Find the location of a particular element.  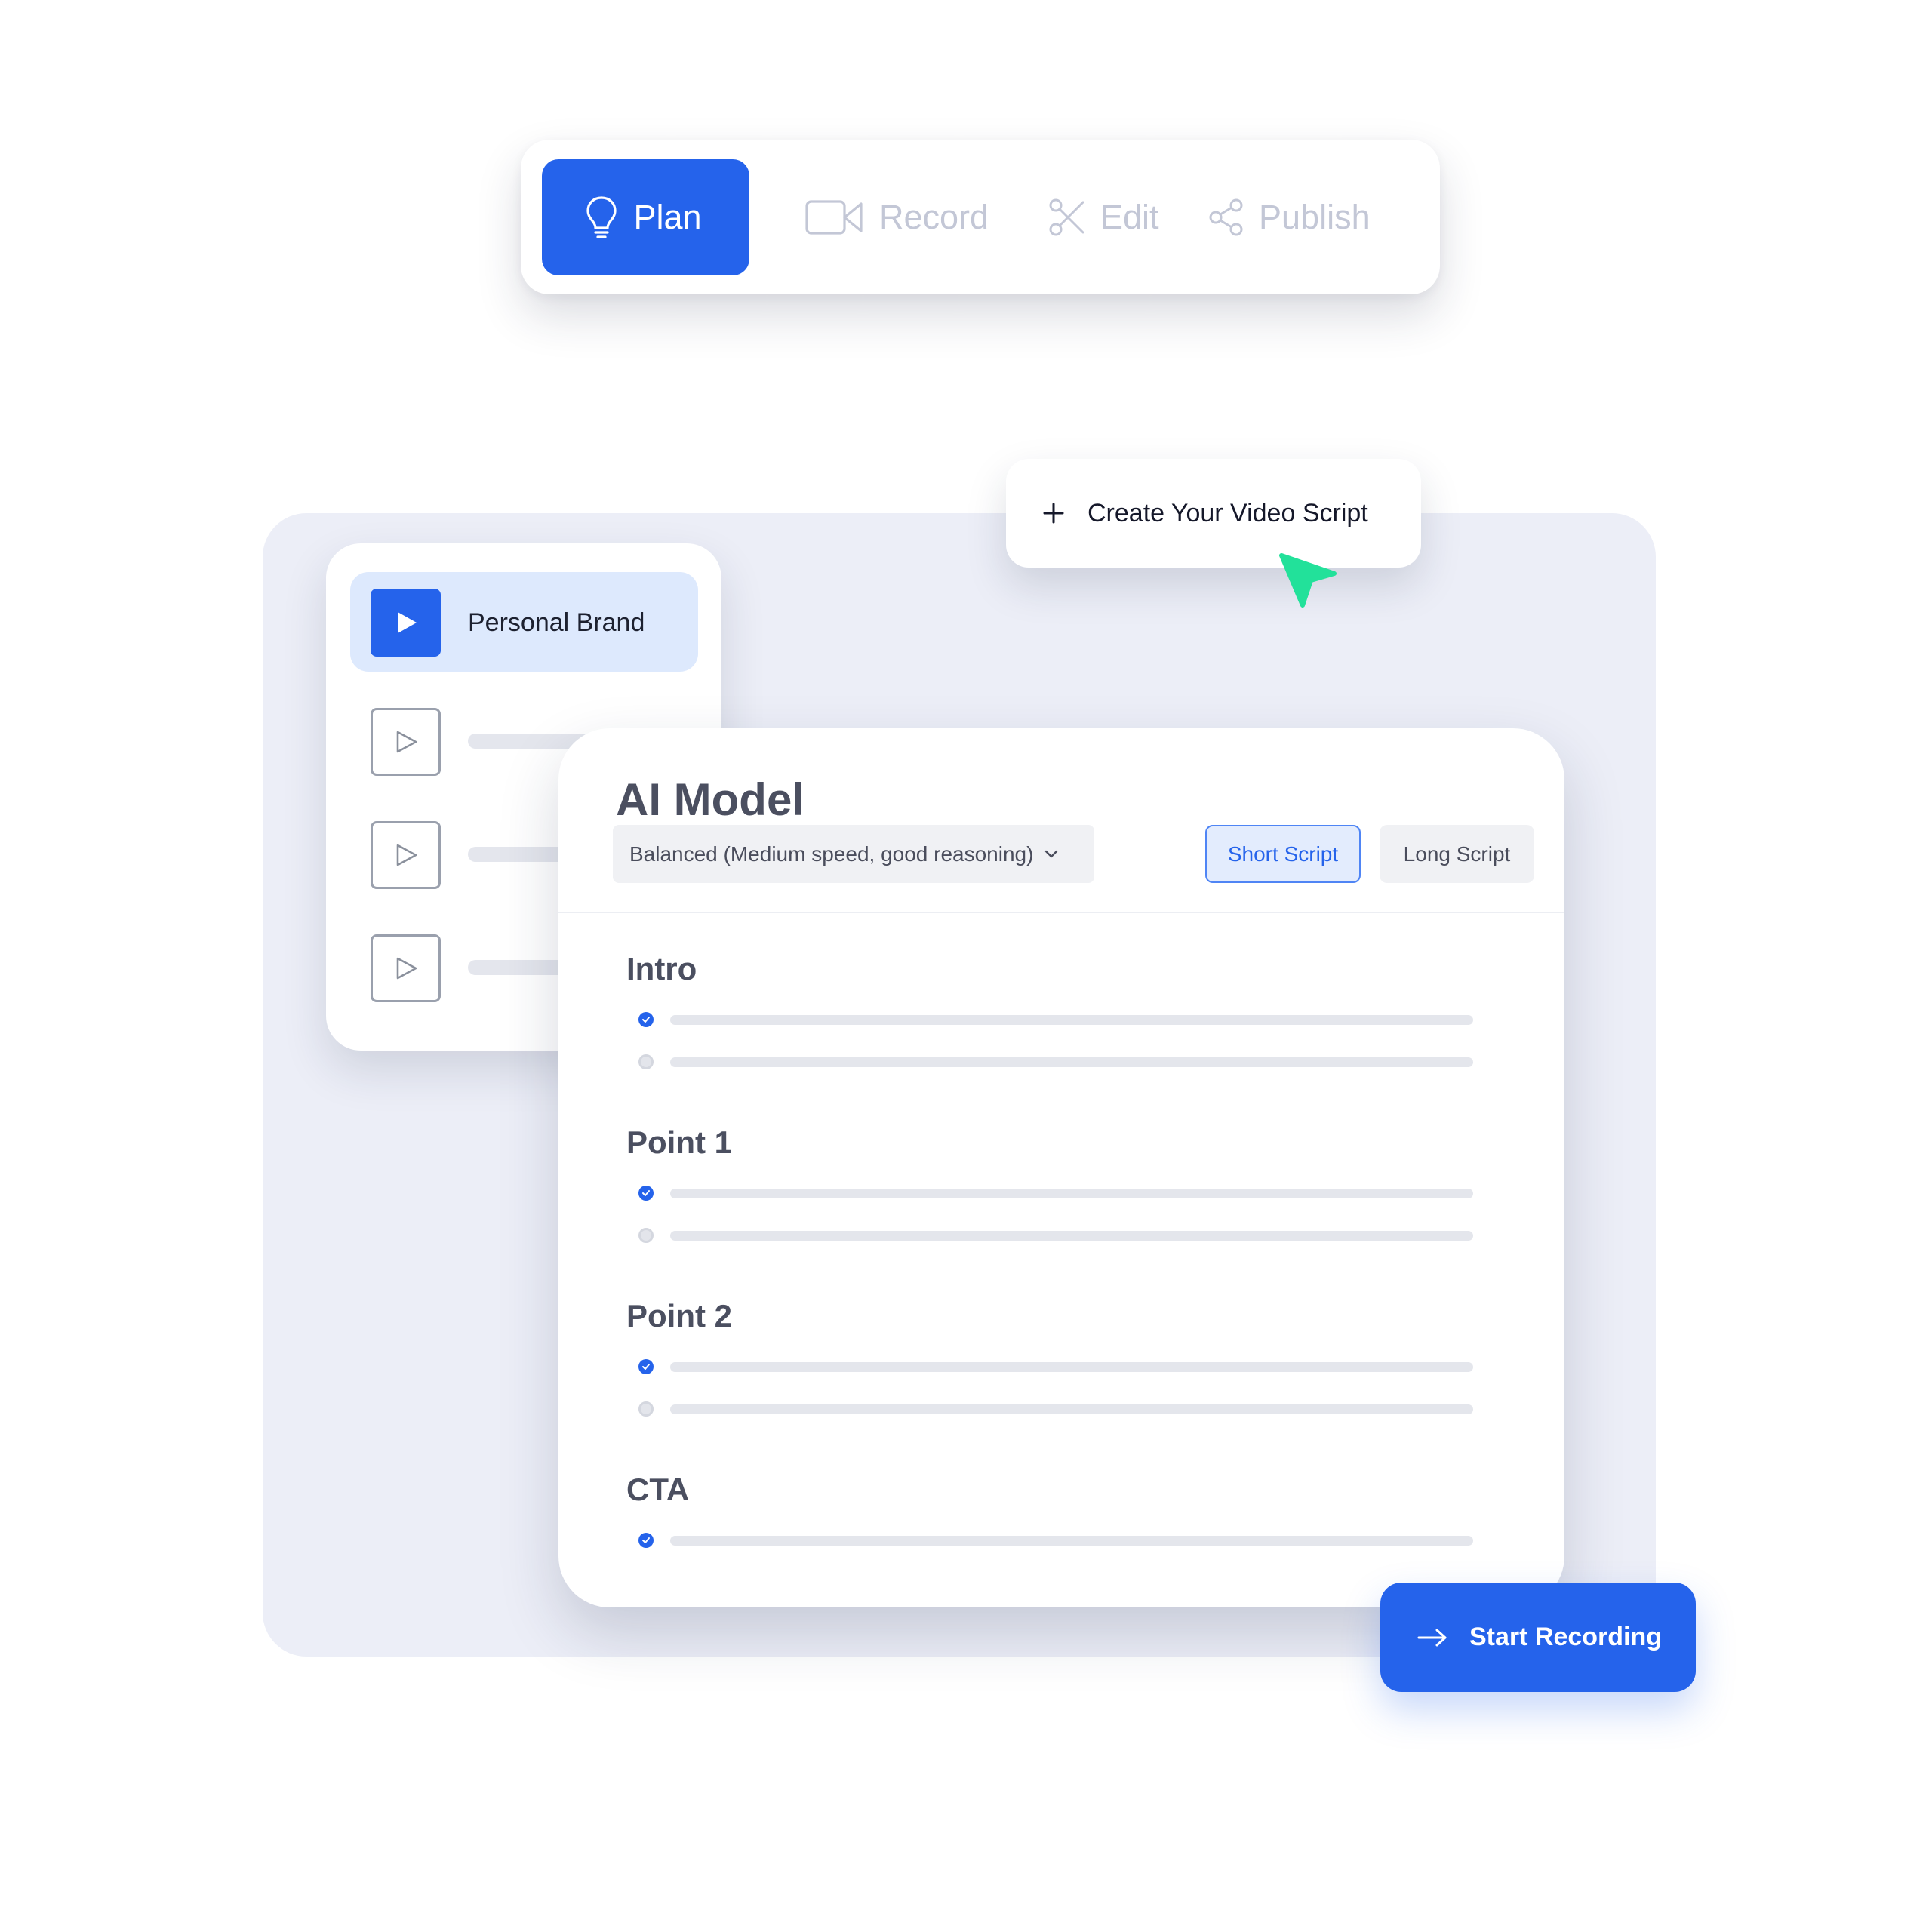

tab-plan-label: Plan is located at coordinates (667, 217).